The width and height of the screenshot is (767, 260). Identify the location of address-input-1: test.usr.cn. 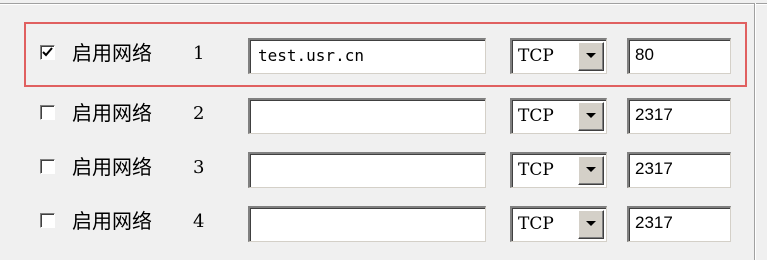
(367, 56).